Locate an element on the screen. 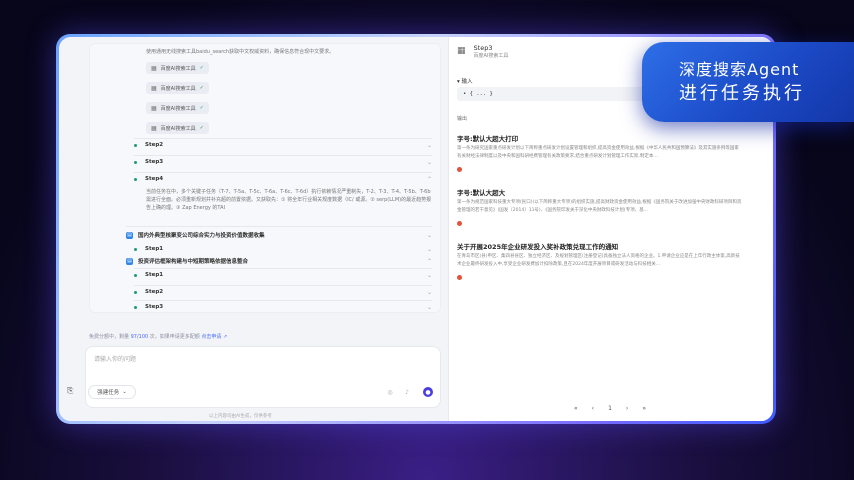 The width and height of the screenshot is (854, 480). task-label: 投资评估框架构建与中短期策略依据信息整合 is located at coordinates (193, 262).